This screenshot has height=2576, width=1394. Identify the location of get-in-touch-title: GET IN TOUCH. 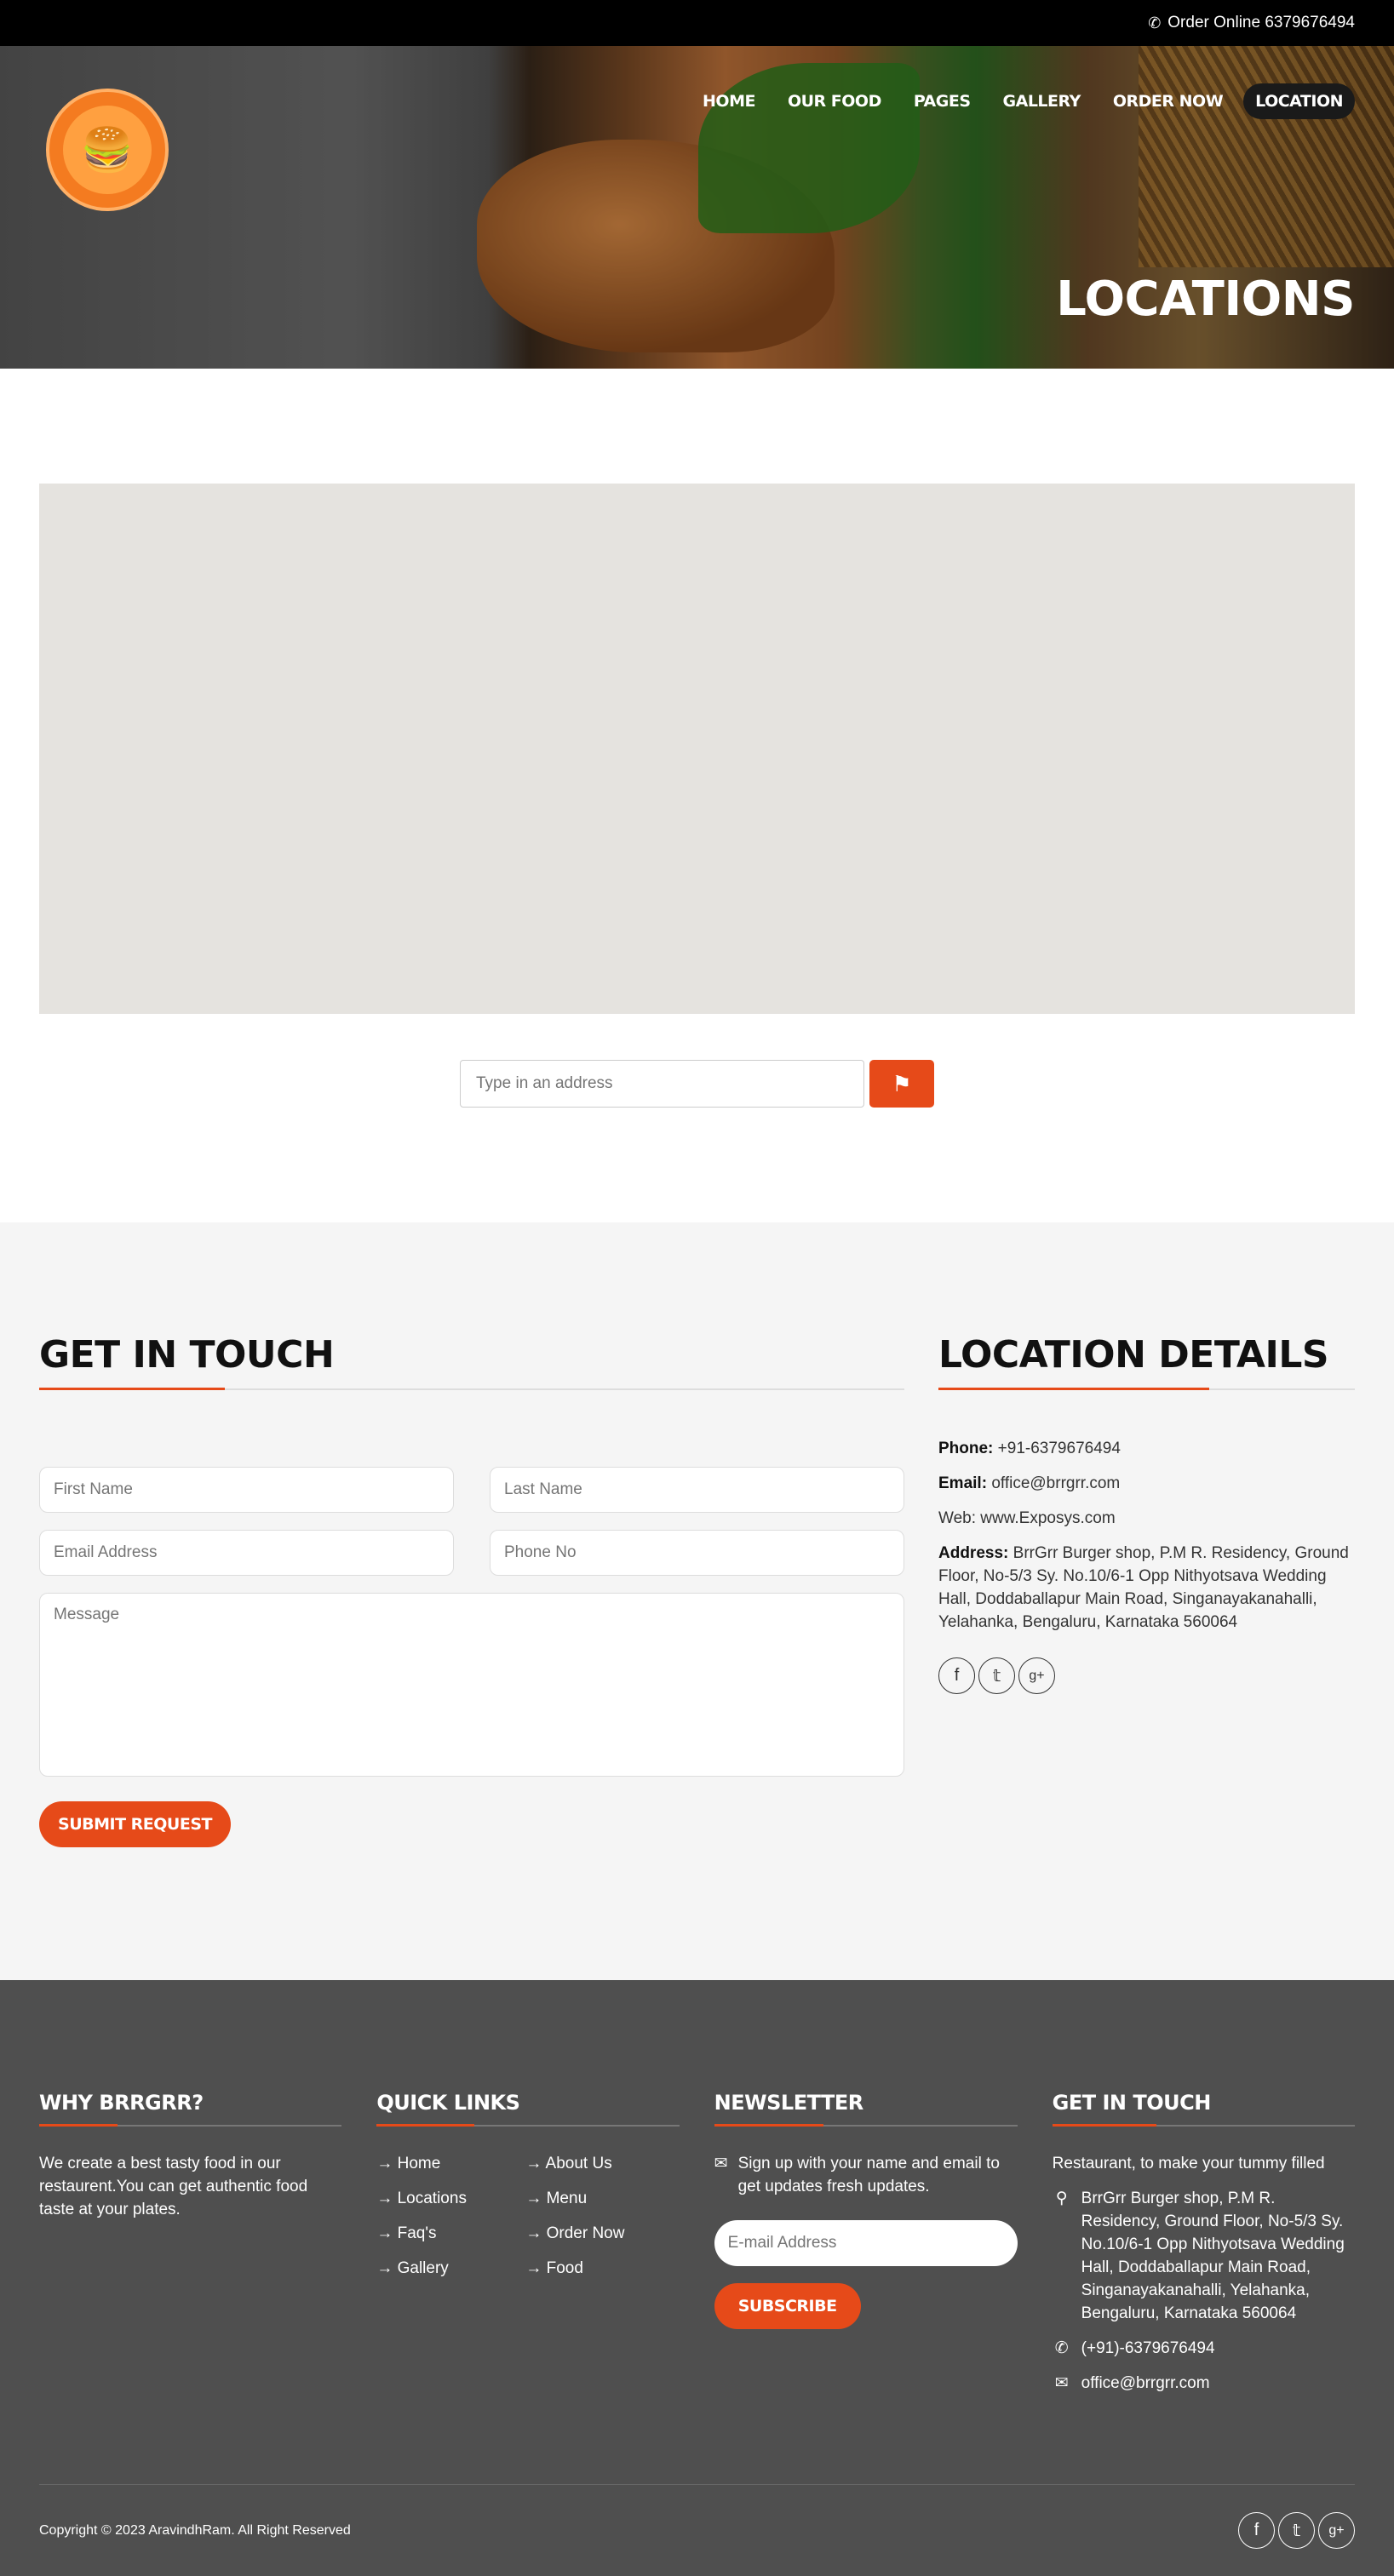
(187, 1355).